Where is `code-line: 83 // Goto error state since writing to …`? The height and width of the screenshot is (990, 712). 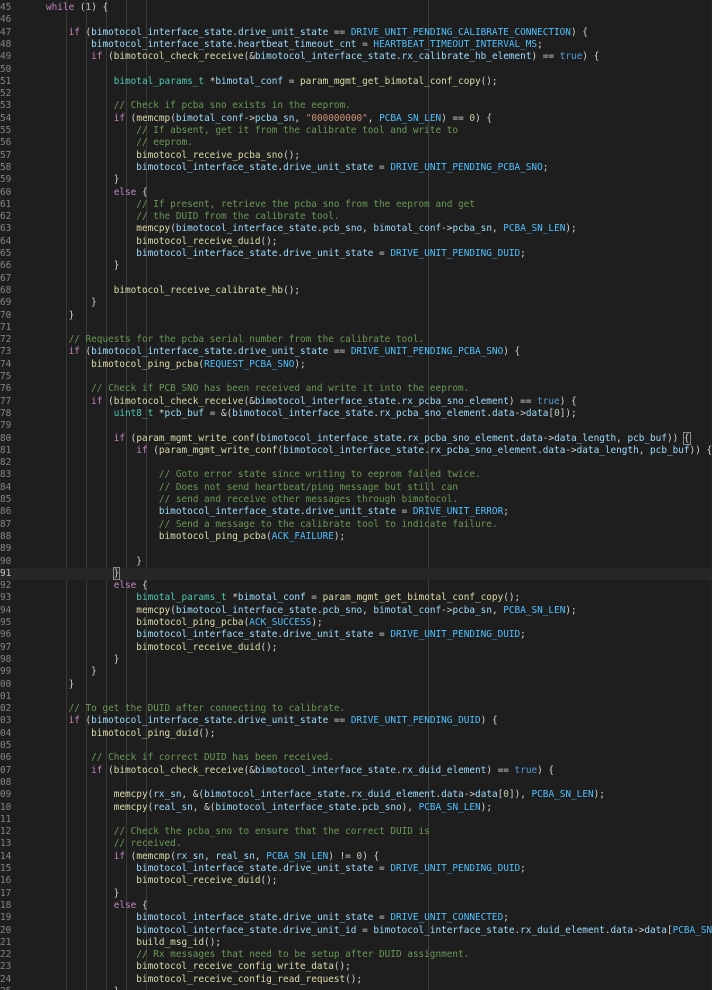 code-line: 83 // Goto error state since writing to … is located at coordinates (356, 475).